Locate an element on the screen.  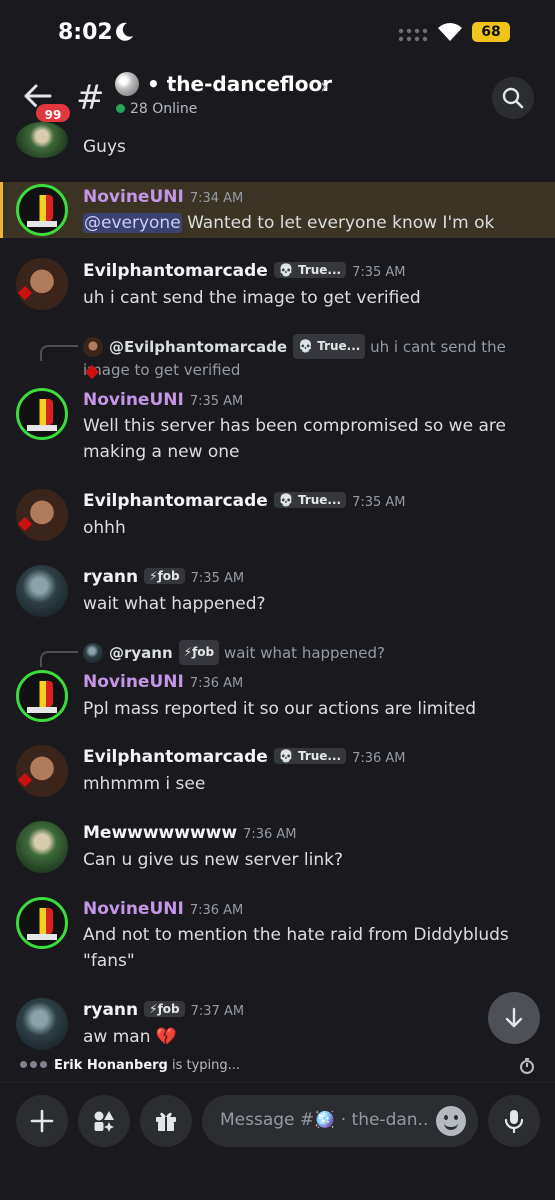
signal-dots-icon is located at coordinates (413, 35).